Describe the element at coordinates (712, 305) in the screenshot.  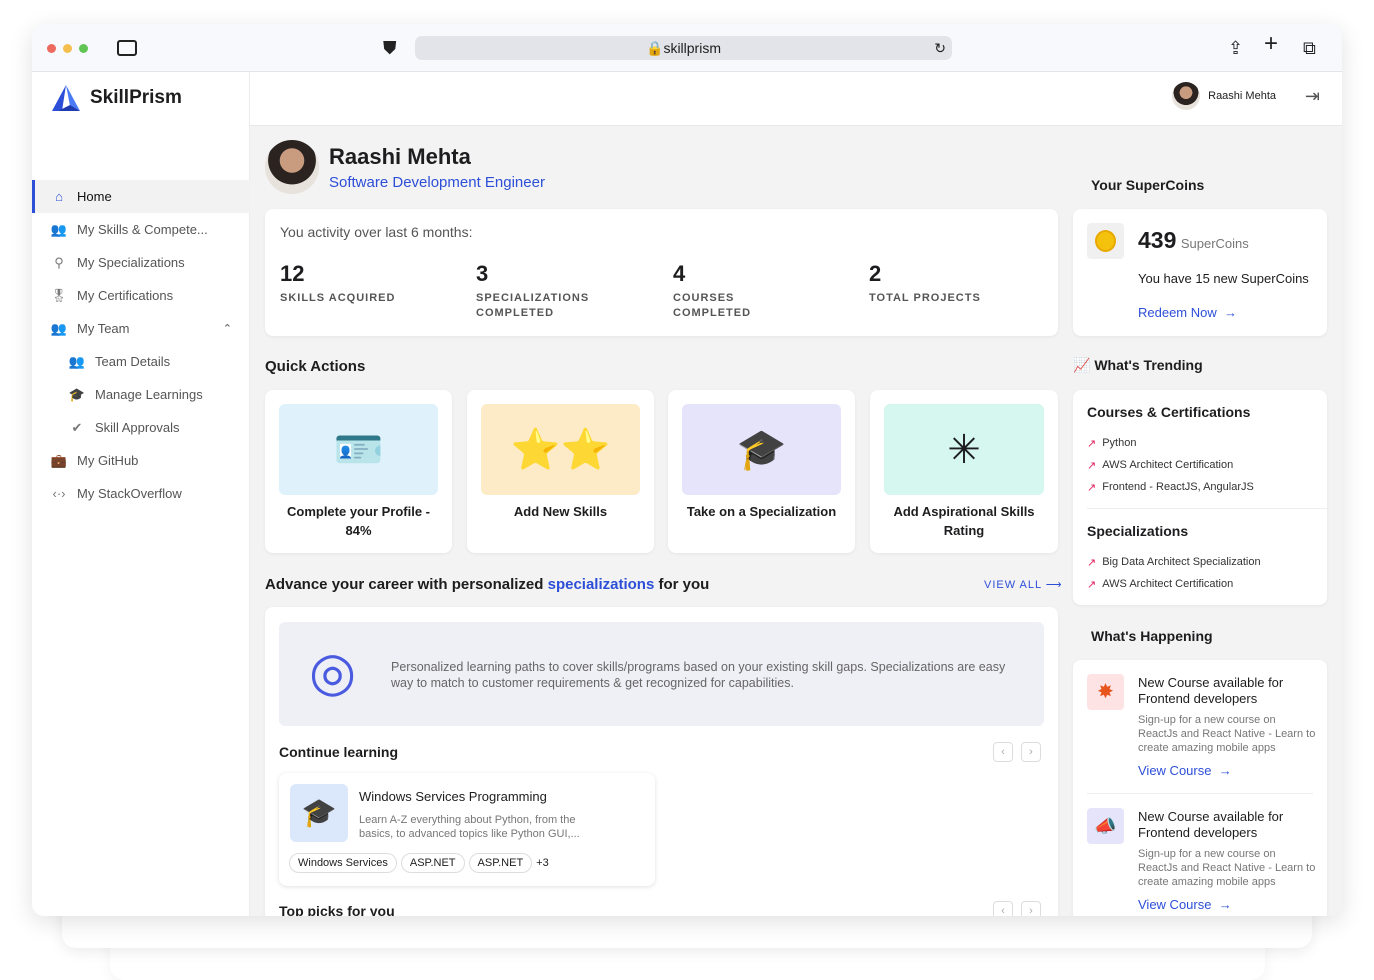
I see `stat-label: COURSES COMPLETED` at that location.